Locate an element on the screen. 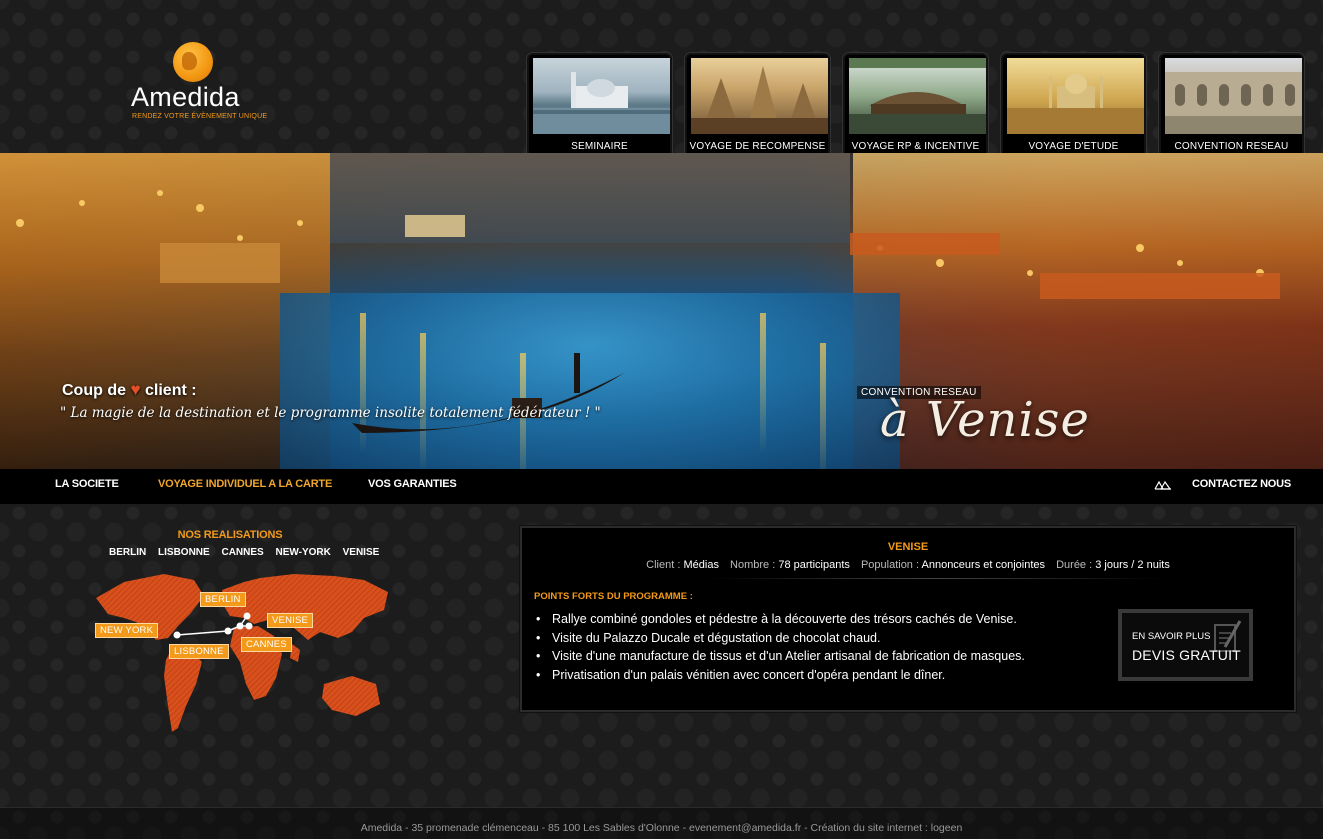 The image size is (1323, 839). logo-tagline: RENDEZ VOTRE ÉVÈNEMENT UNIQUE is located at coordinates (200, 116).